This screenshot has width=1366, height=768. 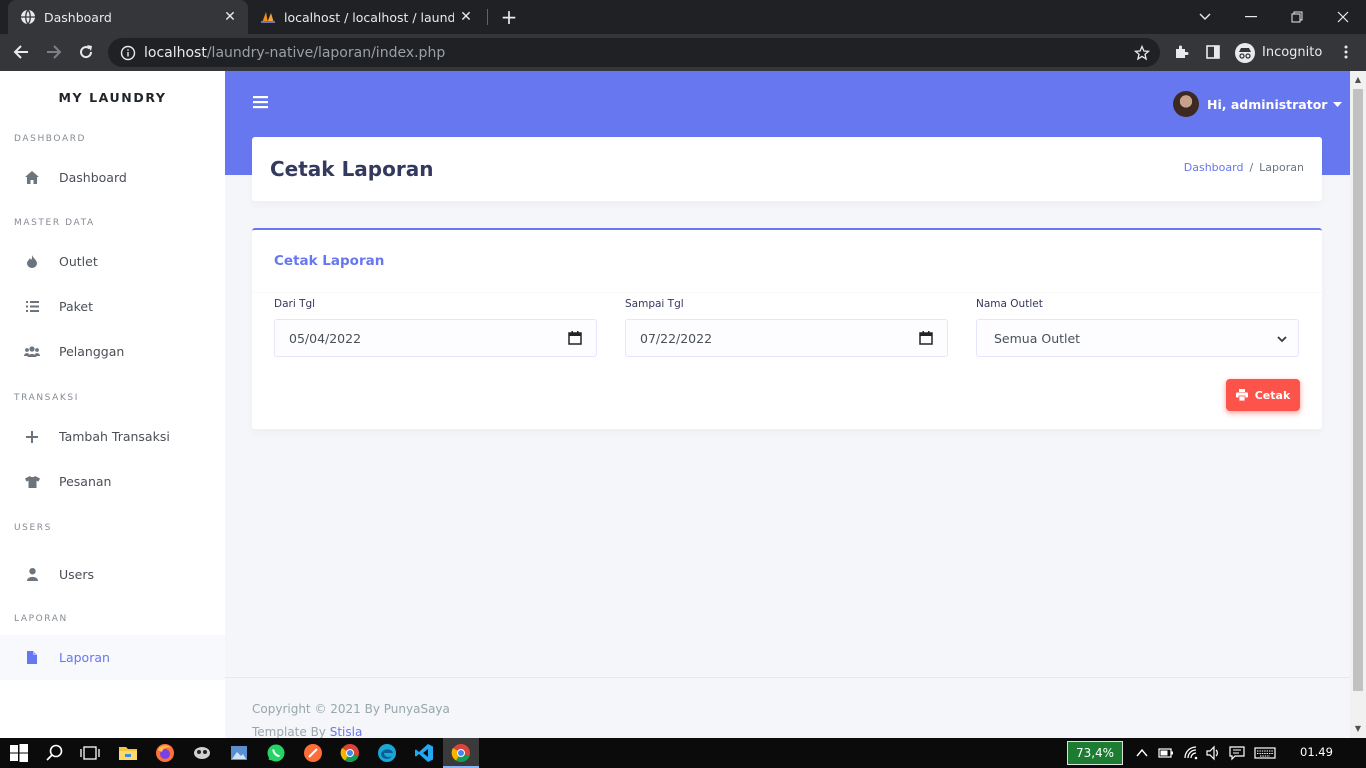 What do you see at coordinates (387, 753) in the screenshot?
I see `edge-icon` at bounding box center [387, 753].